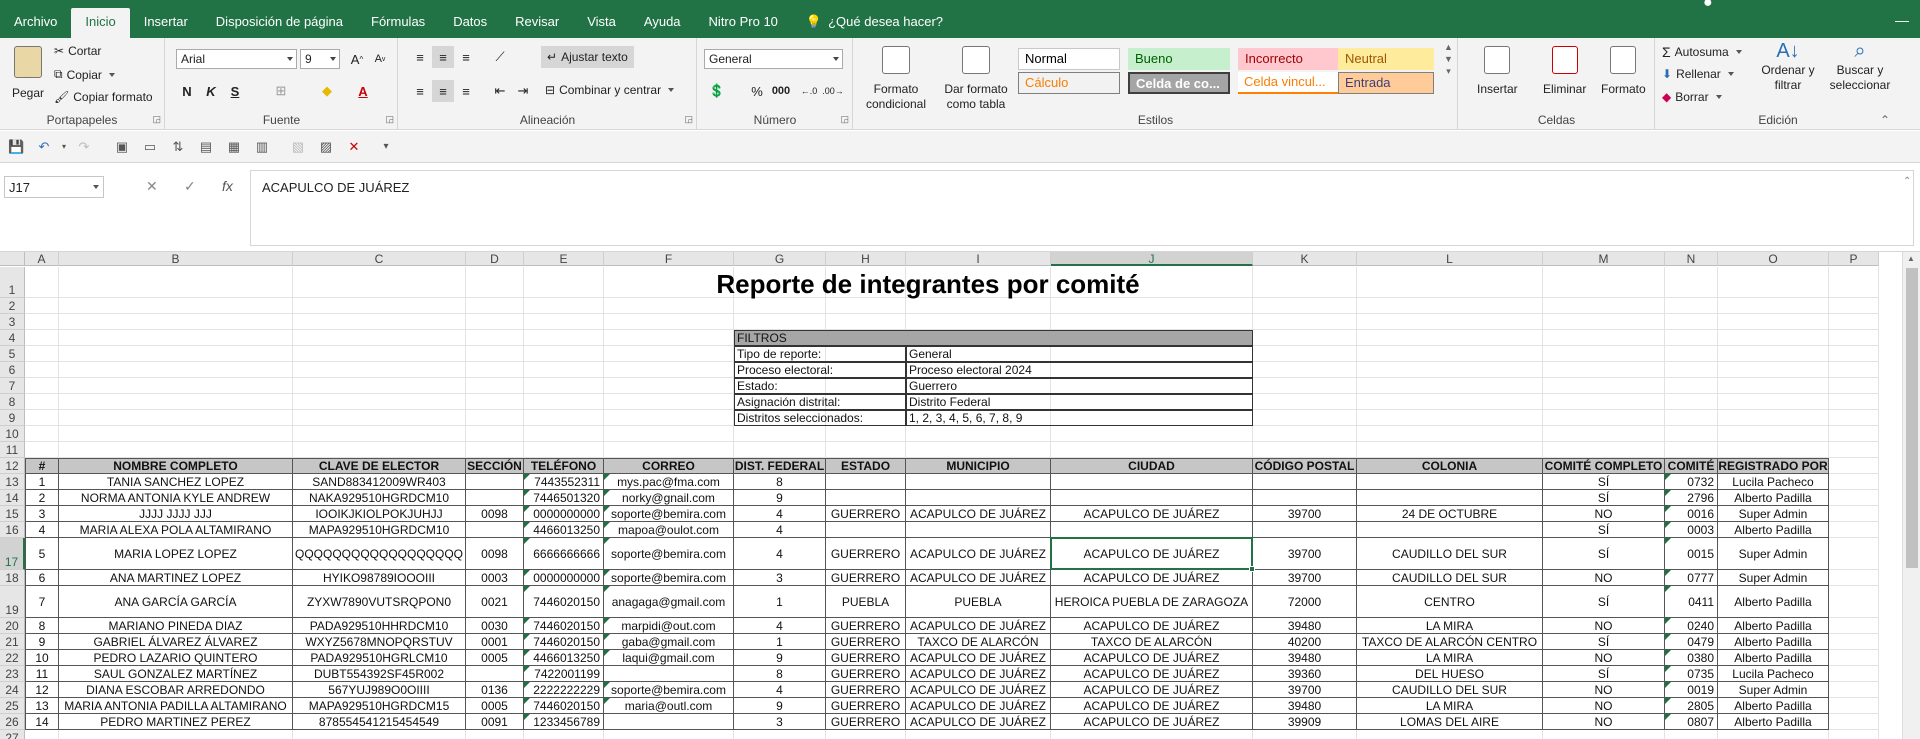 The height and width of the screenshot is (739, 1920). Describe the element at coordinates (564, 722) in the screenshot. I see `table-cell: 1233456789` at that location.